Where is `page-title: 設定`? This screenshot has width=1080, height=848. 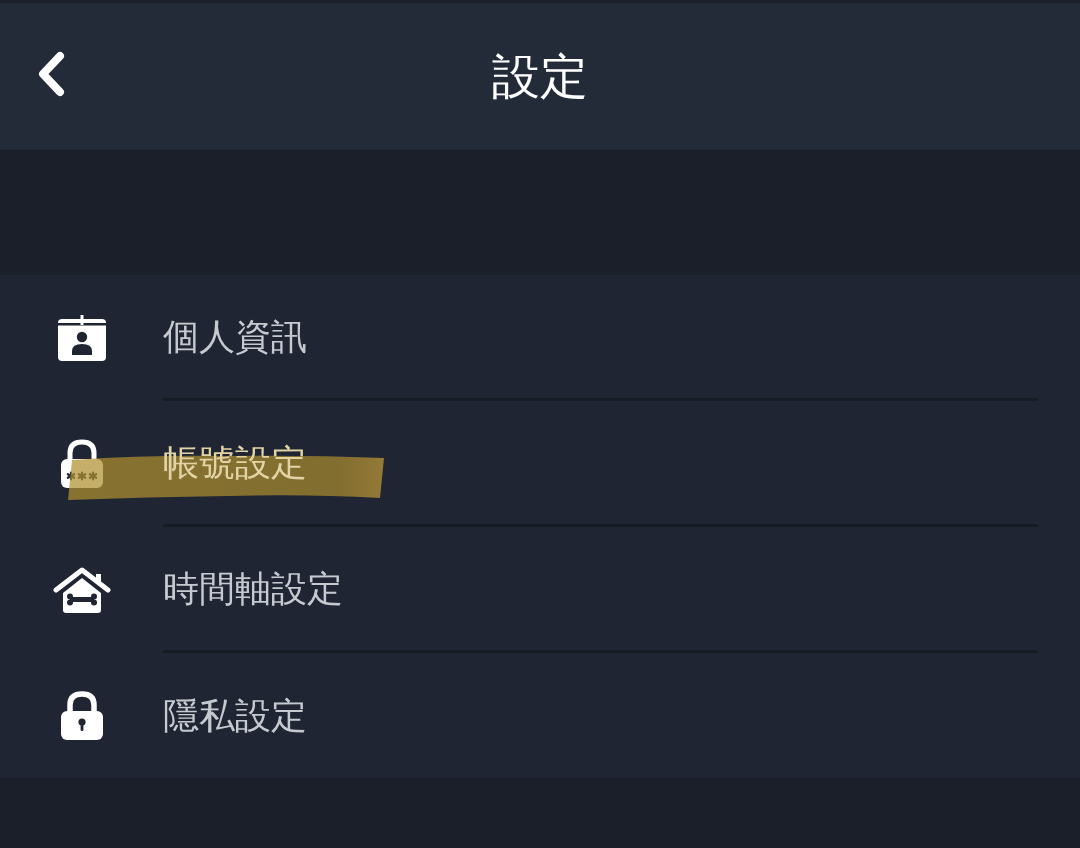
page-title: 設定 is located at coordinates (540, 76).